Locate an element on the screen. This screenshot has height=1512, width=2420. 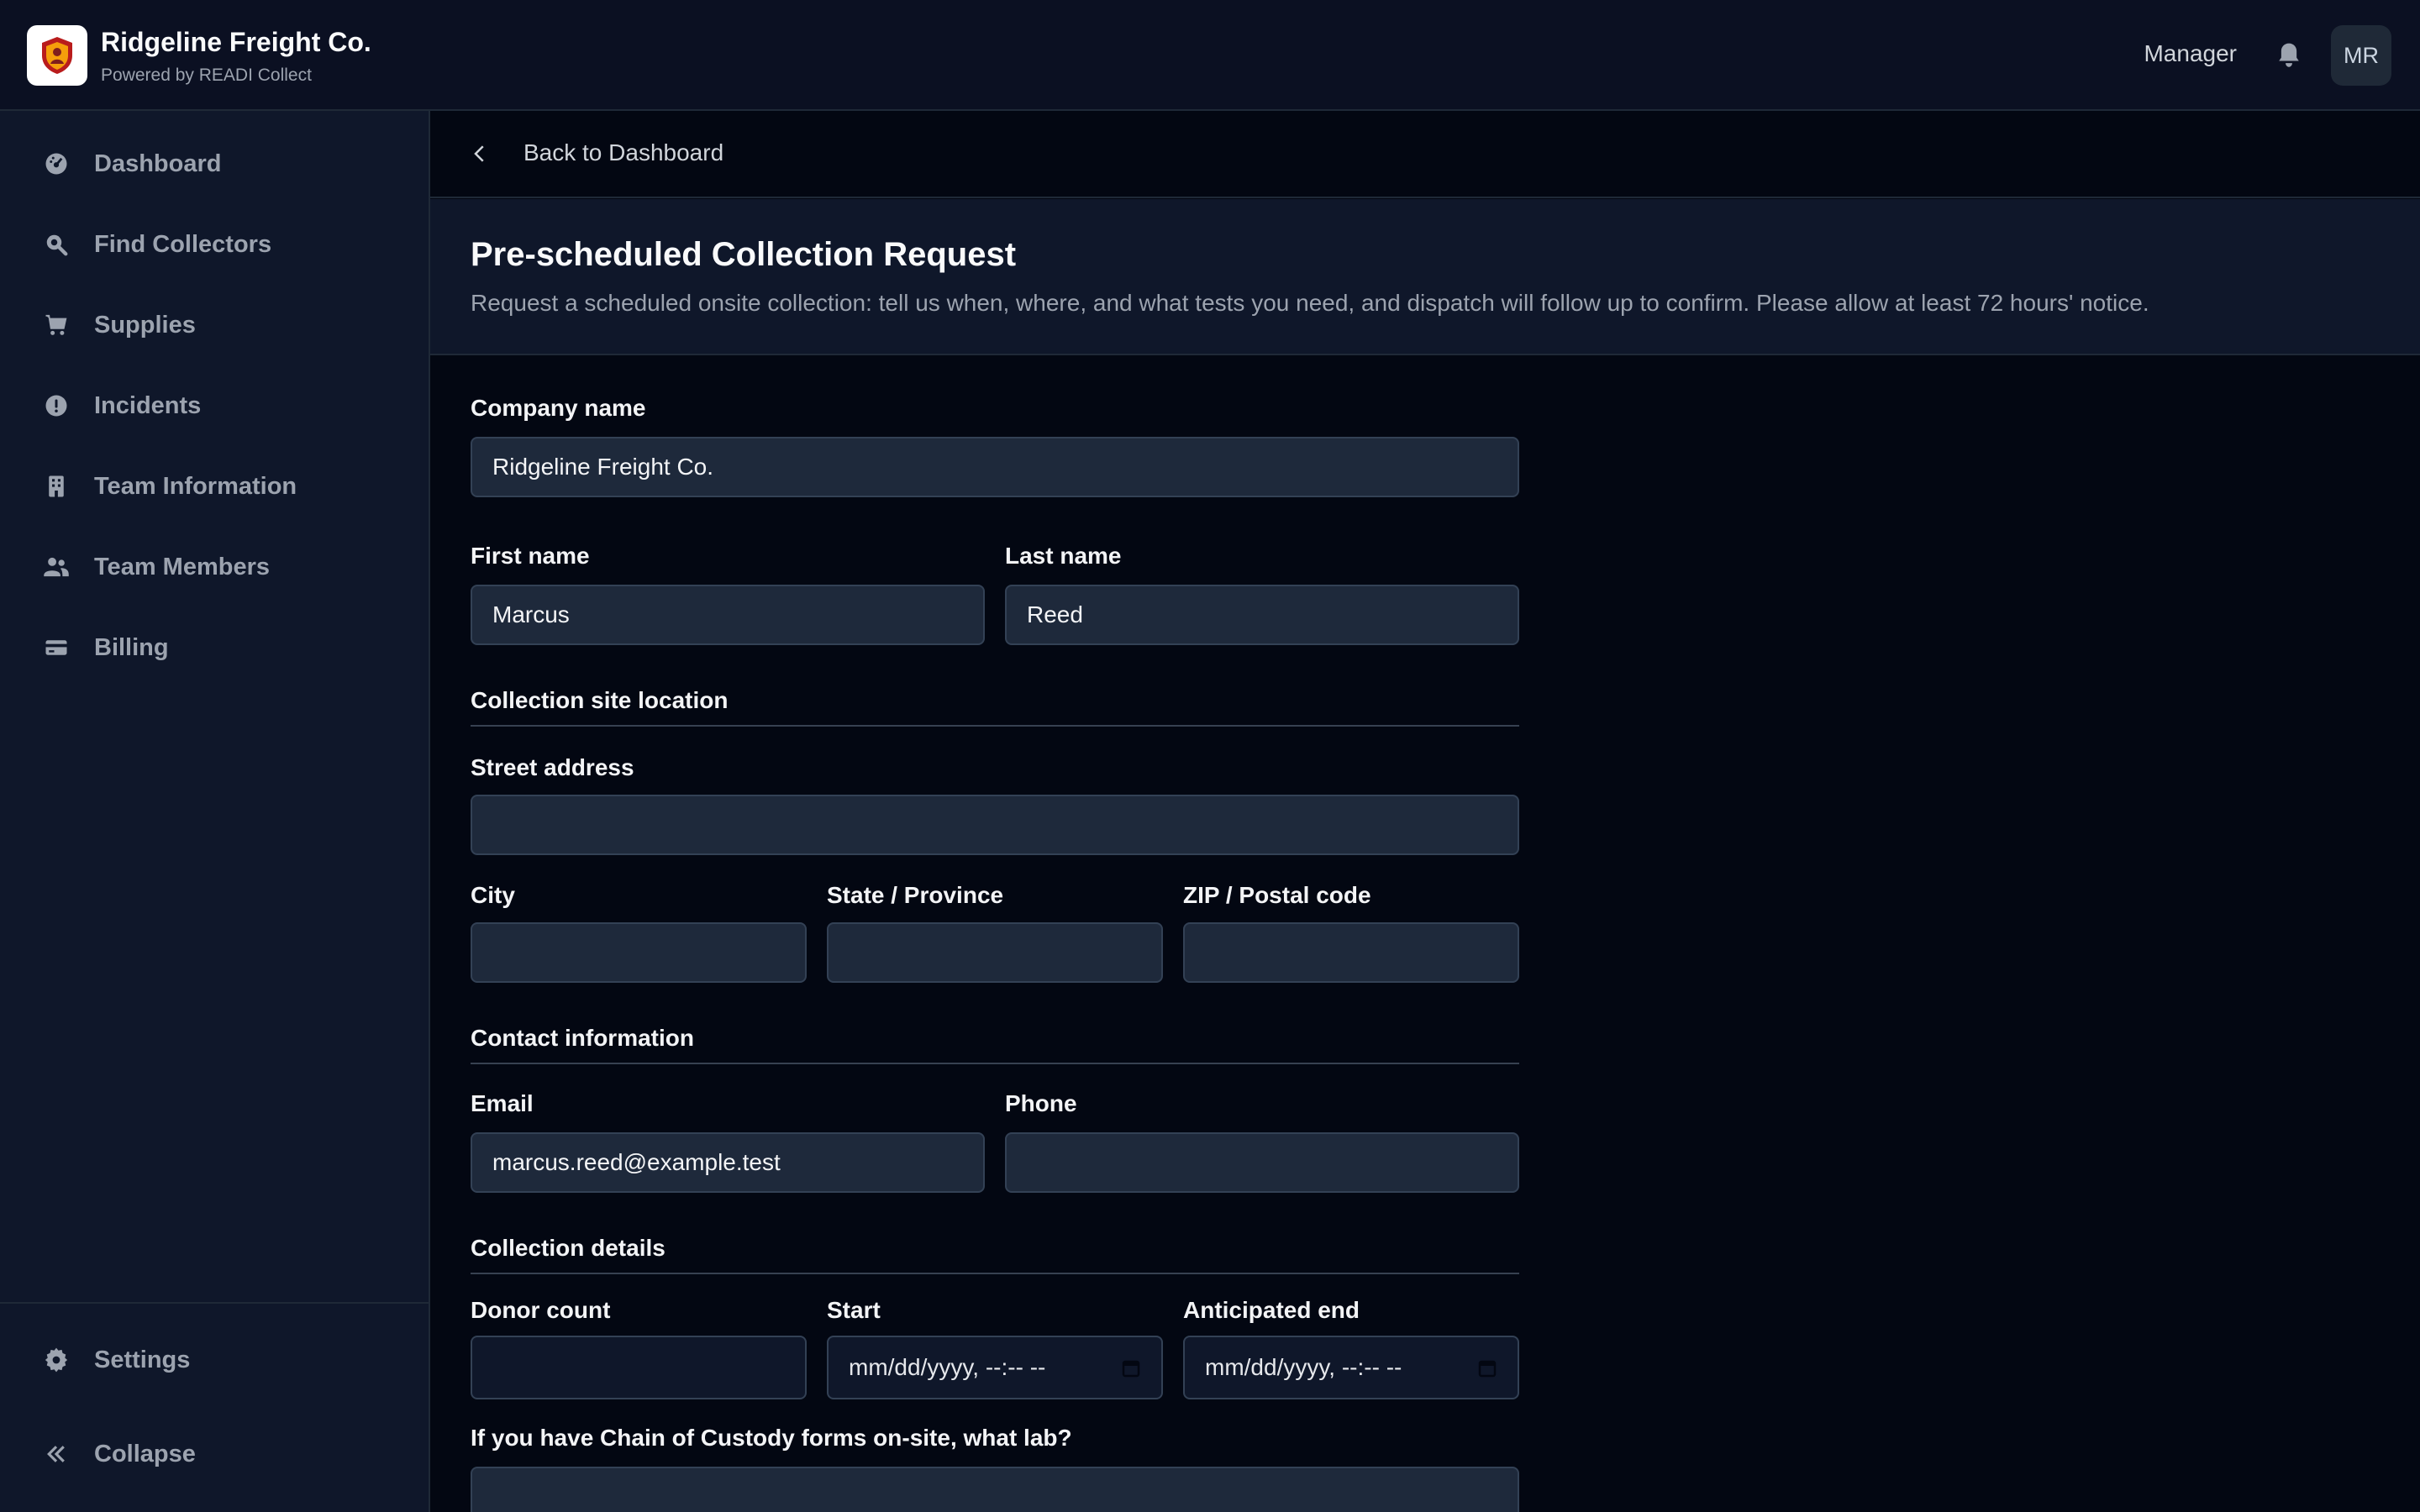
sidebar-item-label: Find Collectors is located at coordinates (183, 244).